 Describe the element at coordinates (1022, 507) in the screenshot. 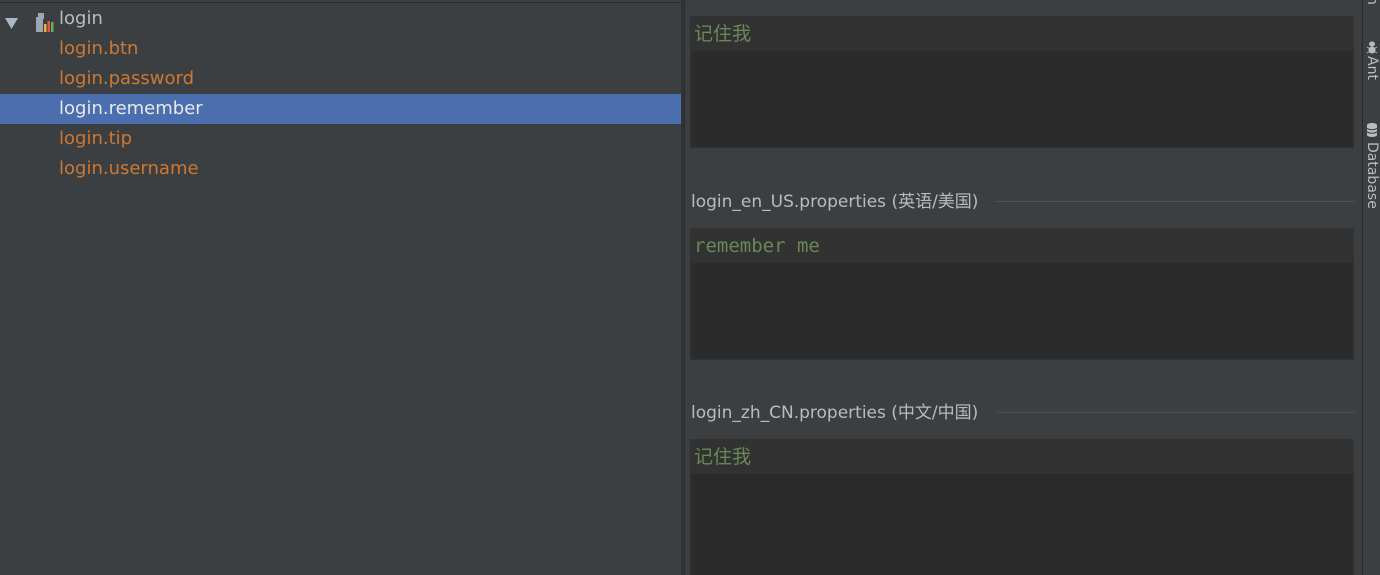

I see `value-editor-zh-cn: 记住我` at that location.